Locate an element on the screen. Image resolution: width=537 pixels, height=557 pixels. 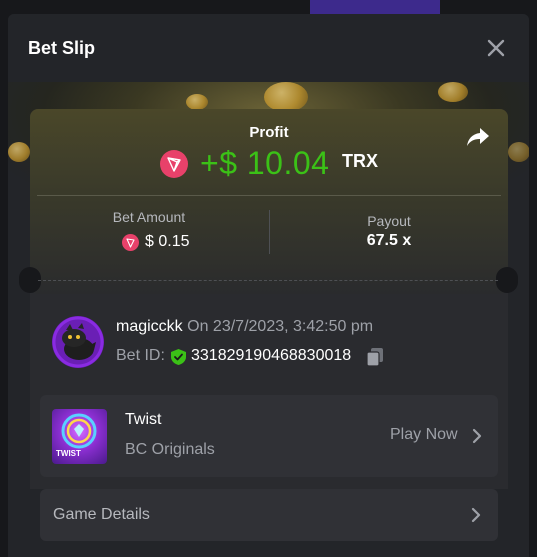
close-button is located at coordinates (496, 48).